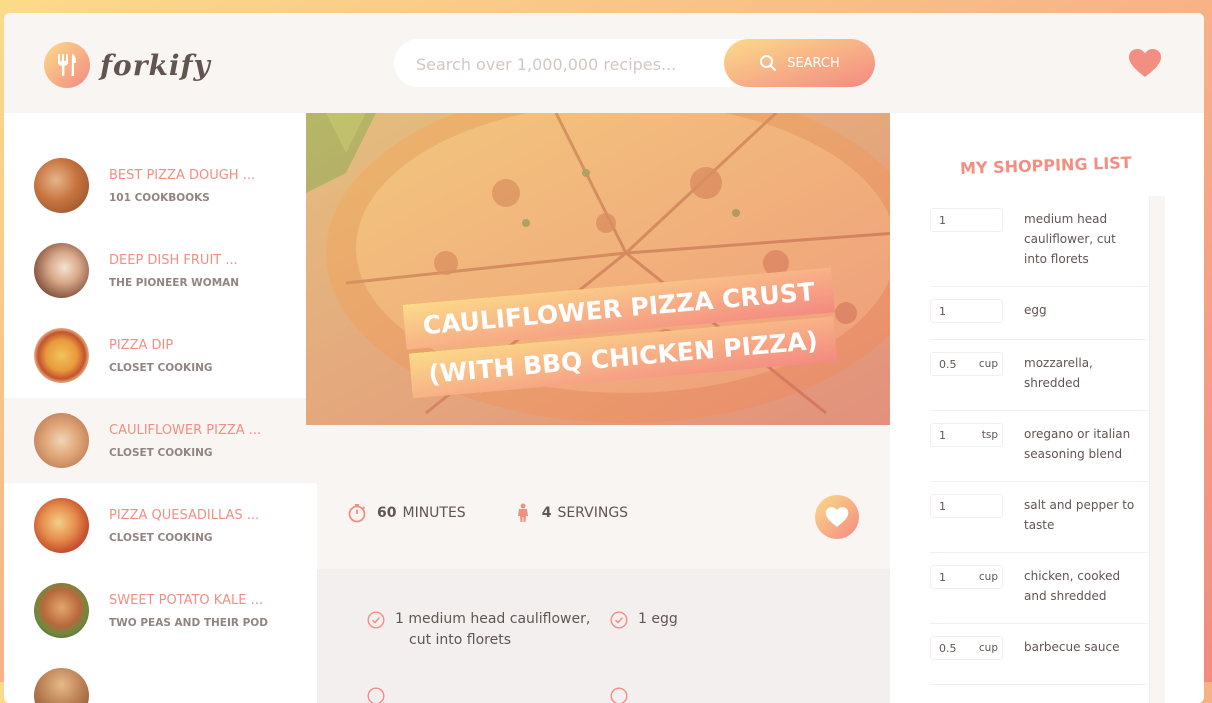  Describe the element at coordinates (1072, 586) in the screenshot. I see `shopping-item-desc: chicken, cooked and shredded` at that location.